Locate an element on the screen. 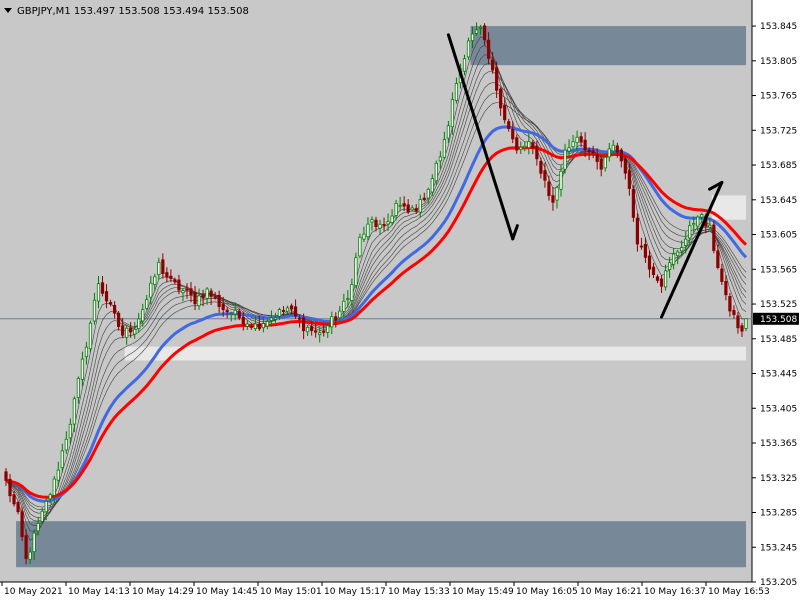 This screenshot has width=800, height=600. x-tick-label: 10 May 16:37 is located at coordinates (675, 592).